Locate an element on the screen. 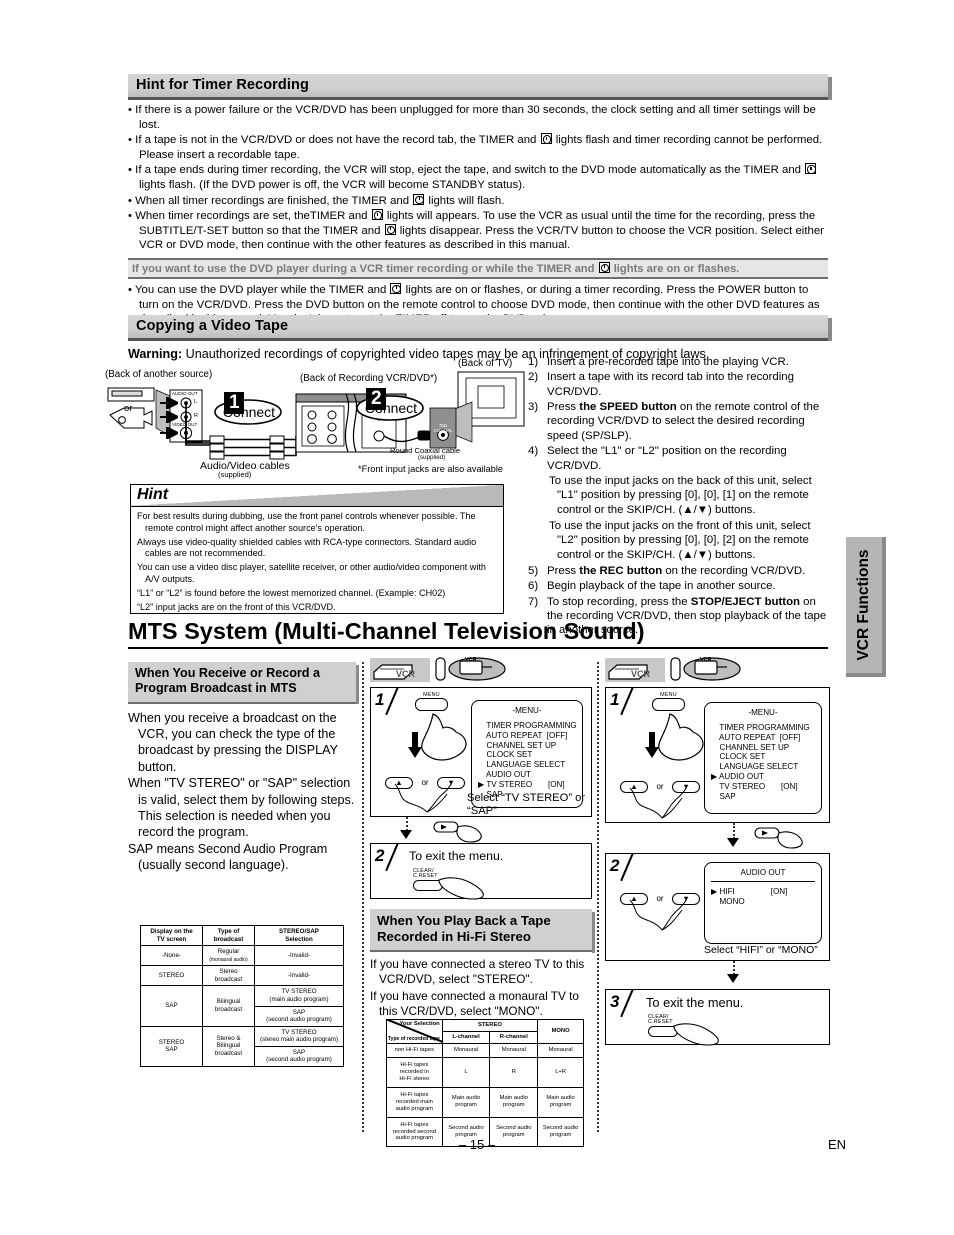 The height and width of the screenshot is (1235, 954). osd-row: ▶ SAP is located at coordinates (727, 796).